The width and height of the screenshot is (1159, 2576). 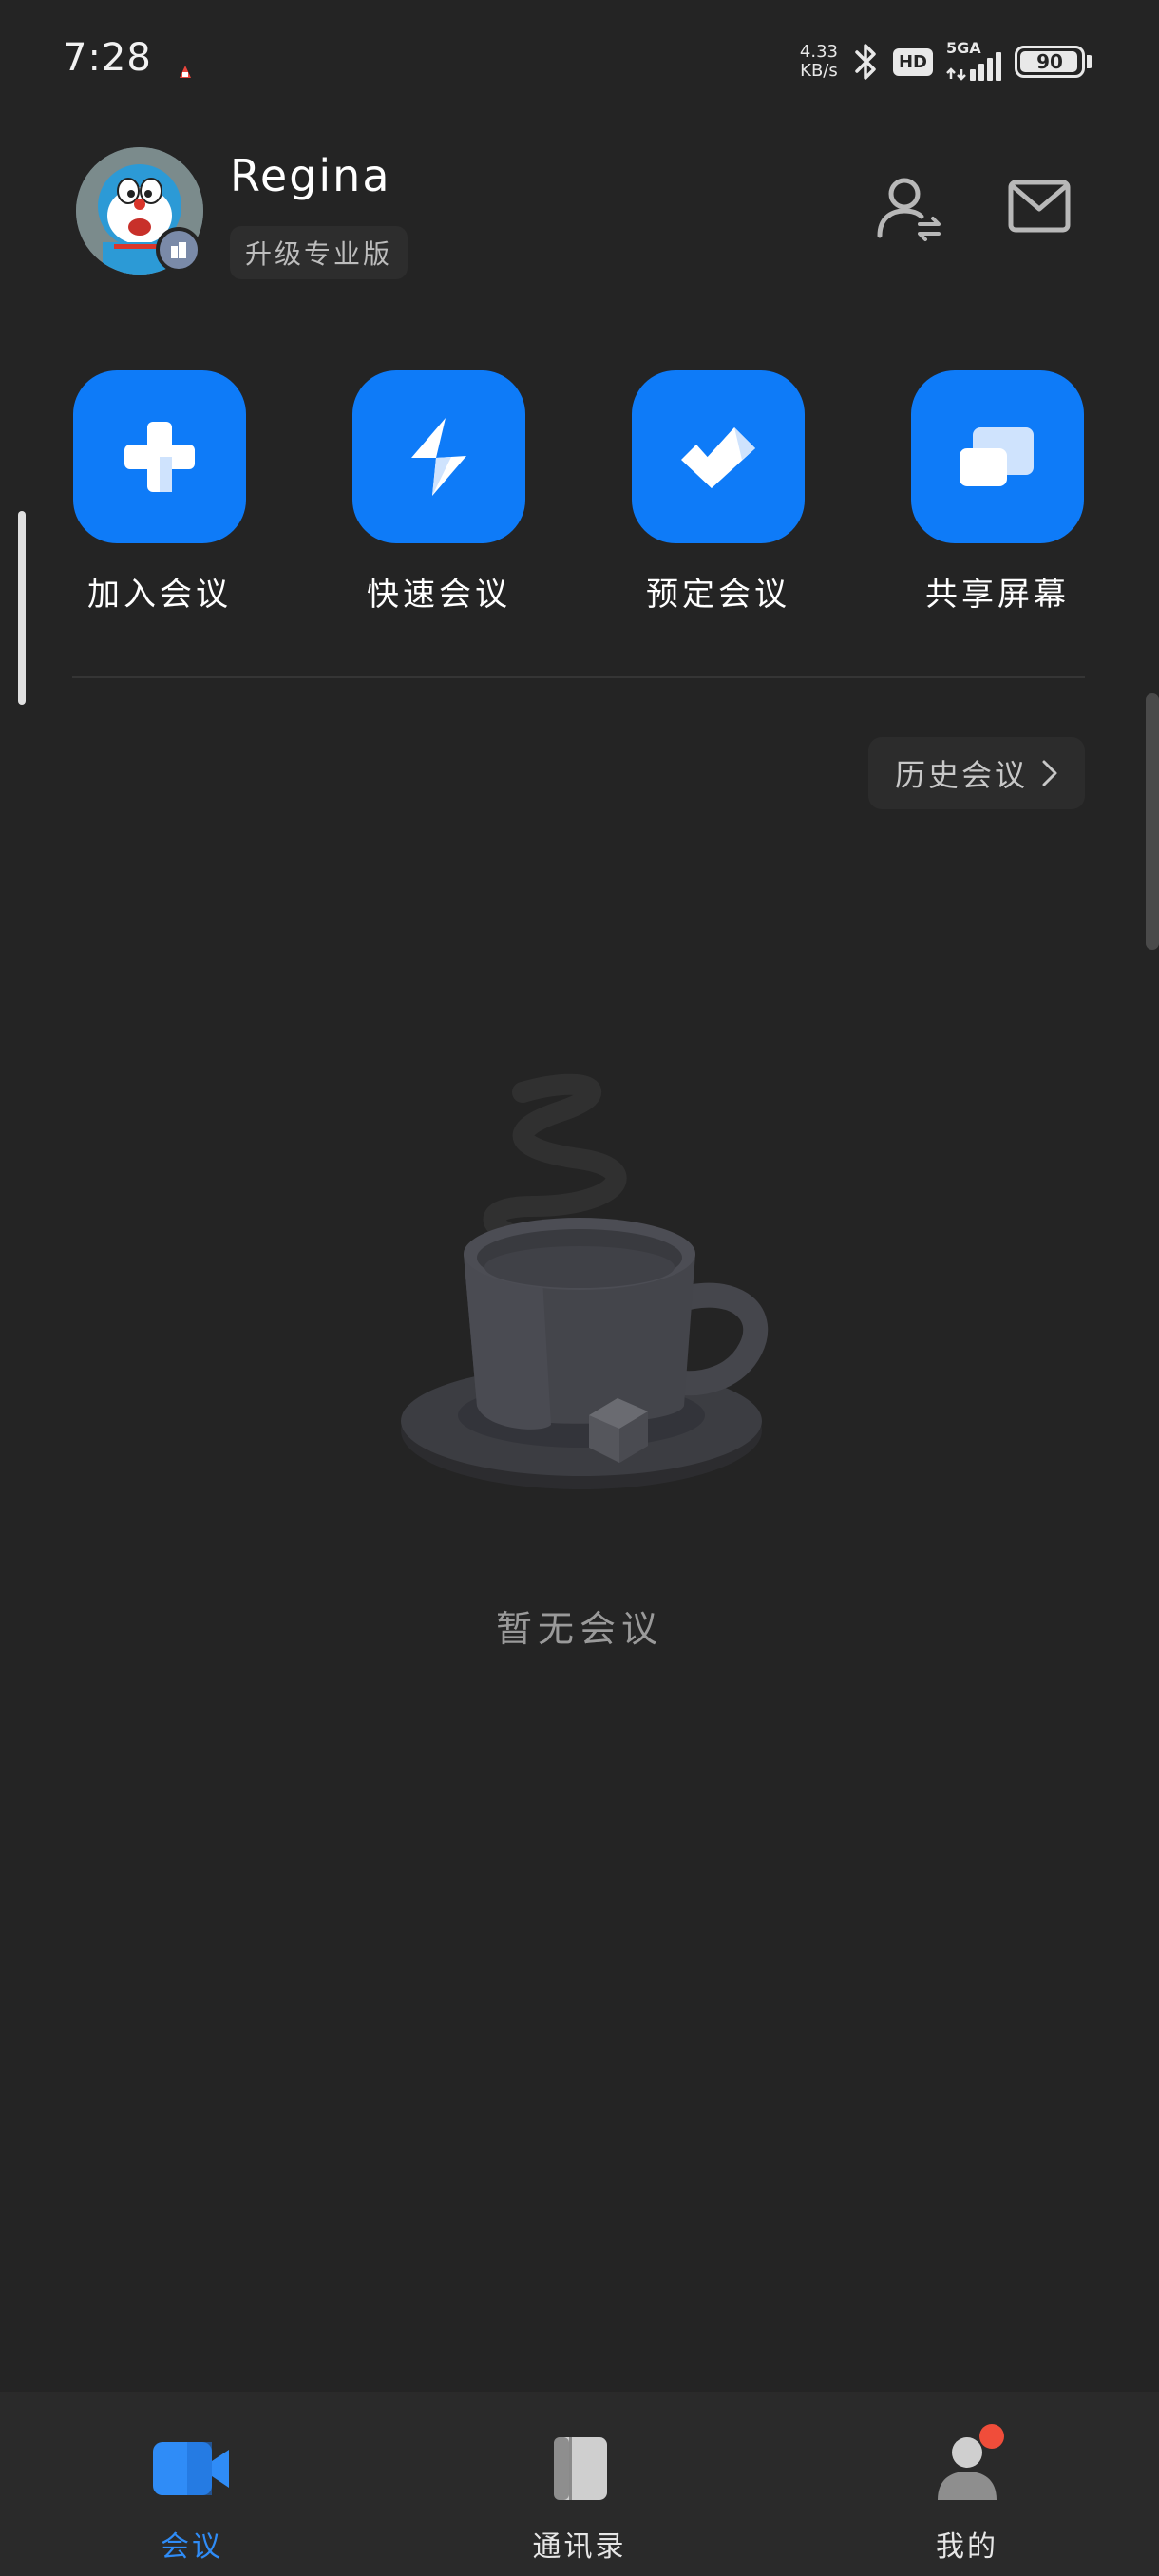 I want to click on nav-label-contacts: 通讯录, so click(x=579, y=2547).